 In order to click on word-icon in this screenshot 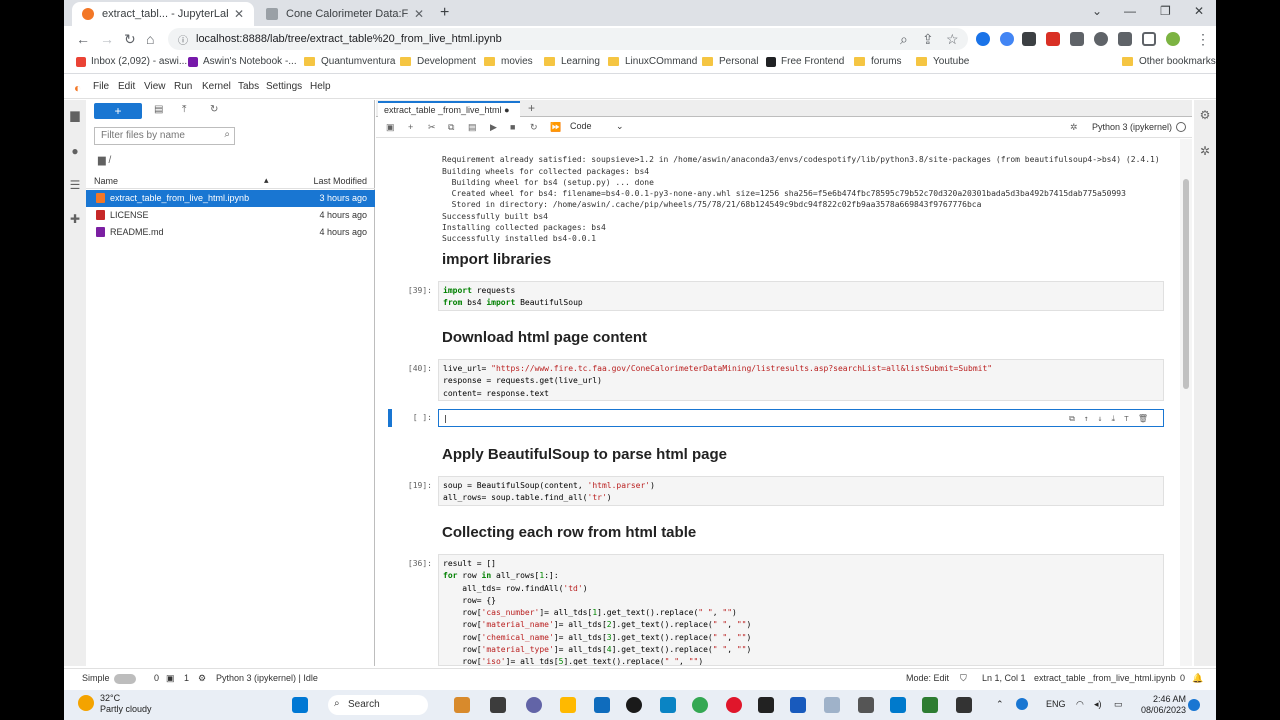, I will do `click(798, 705)`.